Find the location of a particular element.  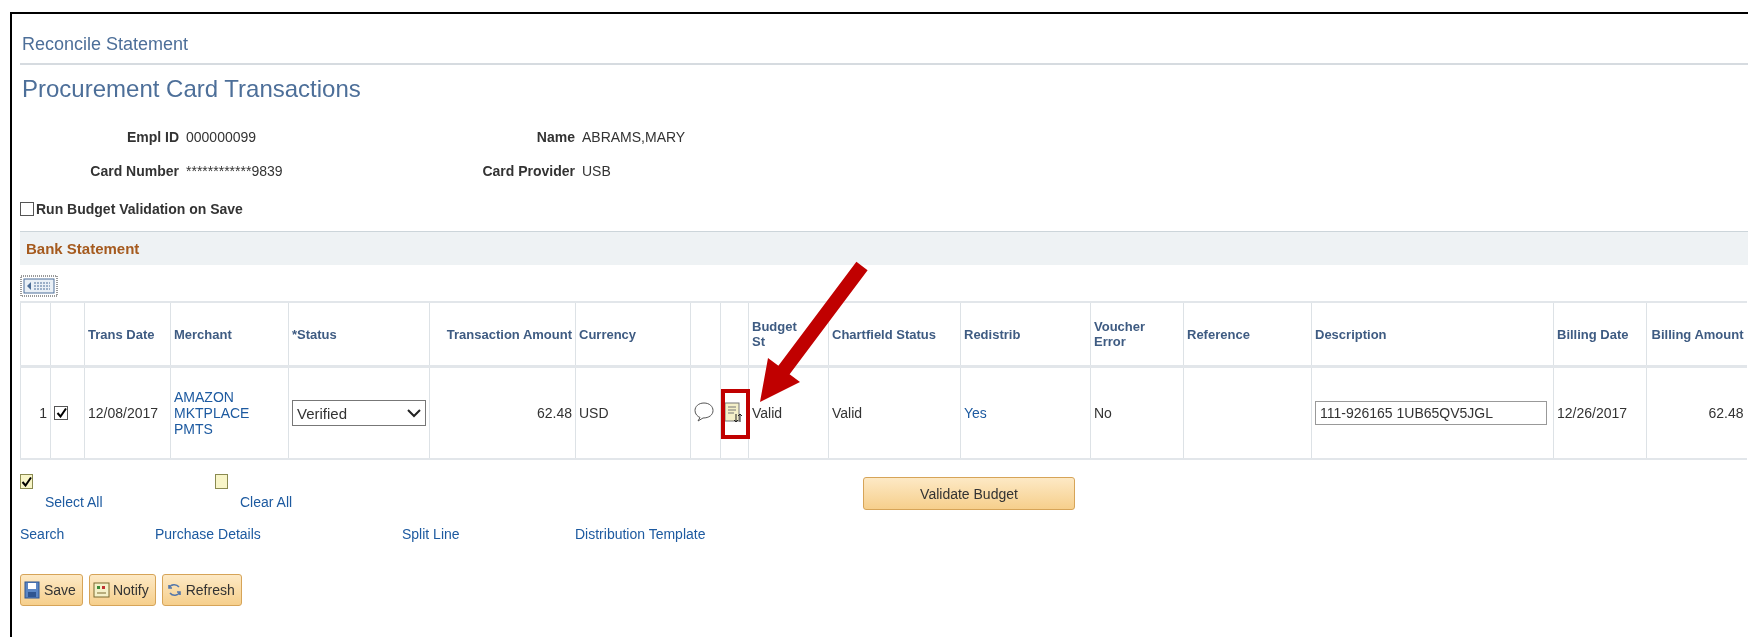

notify-button: Notify is located at coordinates (122, 590).